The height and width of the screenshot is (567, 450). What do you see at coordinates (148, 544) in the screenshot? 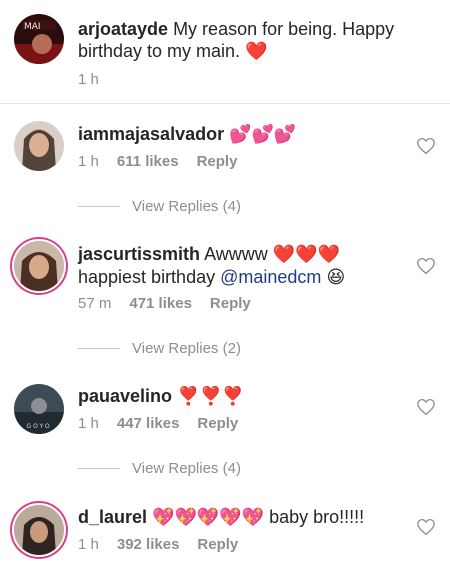
I see `comment-likes: 392 likes` at bounding box center [148, 544].